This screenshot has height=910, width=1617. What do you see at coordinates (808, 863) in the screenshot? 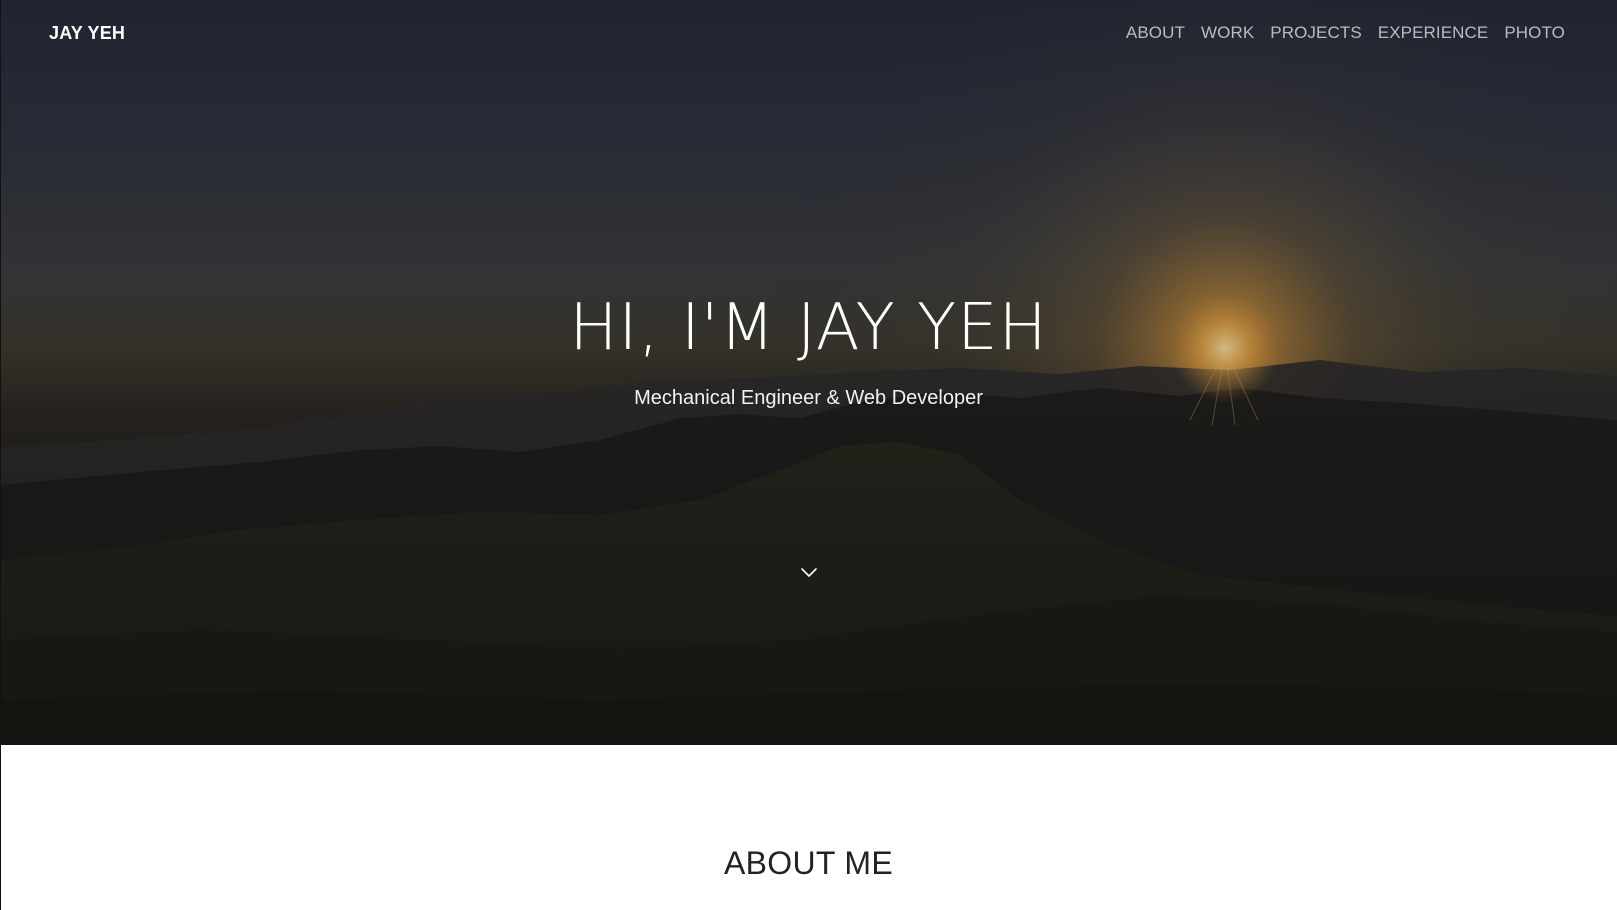
I see `about-section-title: ABOUT ME` at bounding box center [808, 863].